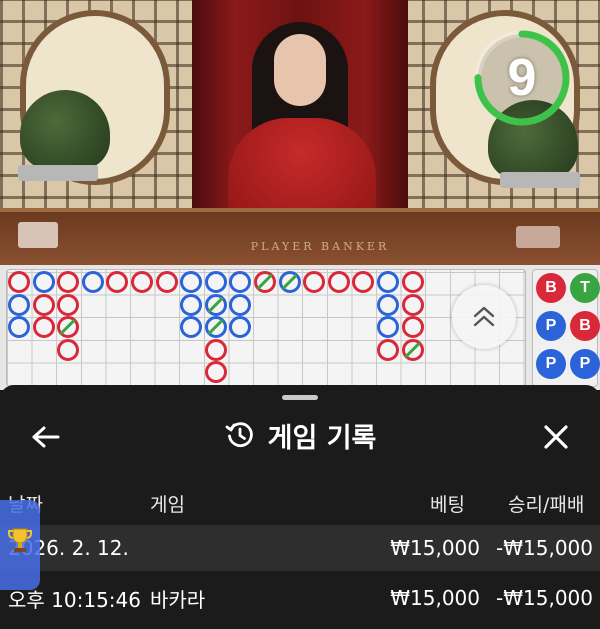  What do you see at coordinates (585, 288) in the screenshot?
I see `prediction-chip: T` at bounding box center [585, 288].